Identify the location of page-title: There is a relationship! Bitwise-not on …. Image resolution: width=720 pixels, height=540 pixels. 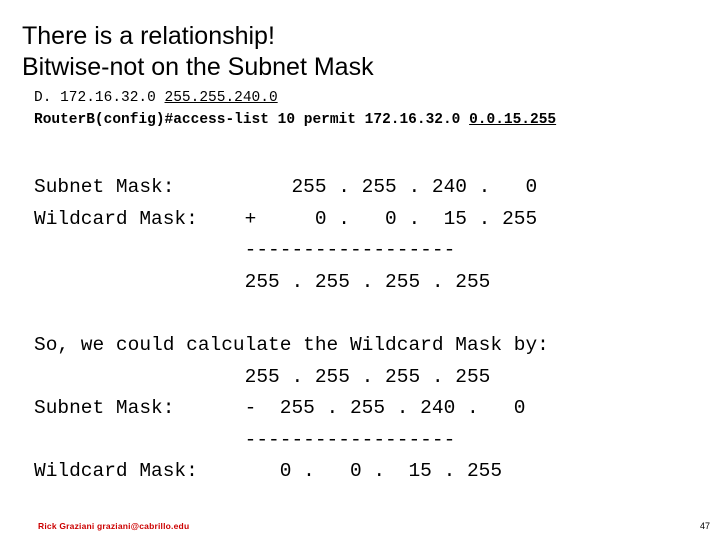
(198, 51).